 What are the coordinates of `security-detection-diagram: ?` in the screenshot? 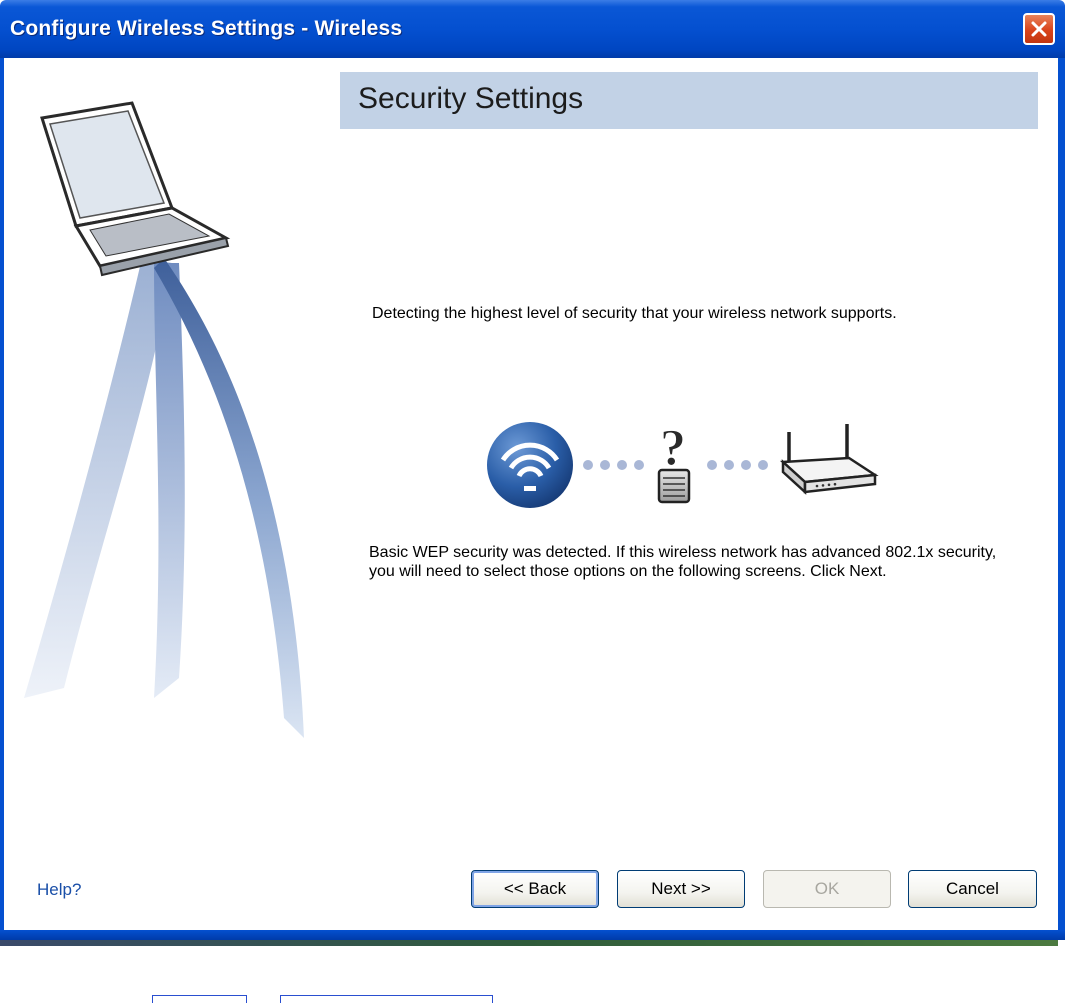 It's located at (683, 464).